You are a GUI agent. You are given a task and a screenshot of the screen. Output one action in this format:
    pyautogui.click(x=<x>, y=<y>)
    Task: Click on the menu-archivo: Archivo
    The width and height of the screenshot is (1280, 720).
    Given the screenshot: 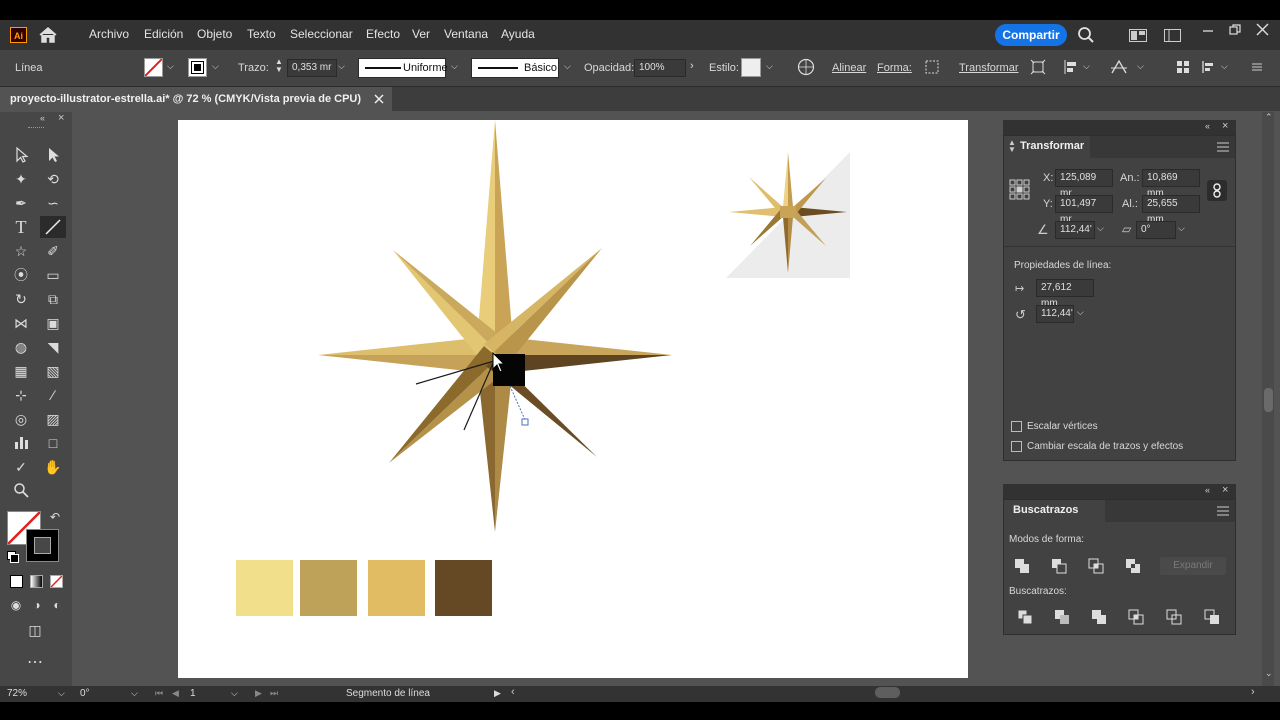 What is the action you would take?
    pyautogui.click(x=109, y=34)
    